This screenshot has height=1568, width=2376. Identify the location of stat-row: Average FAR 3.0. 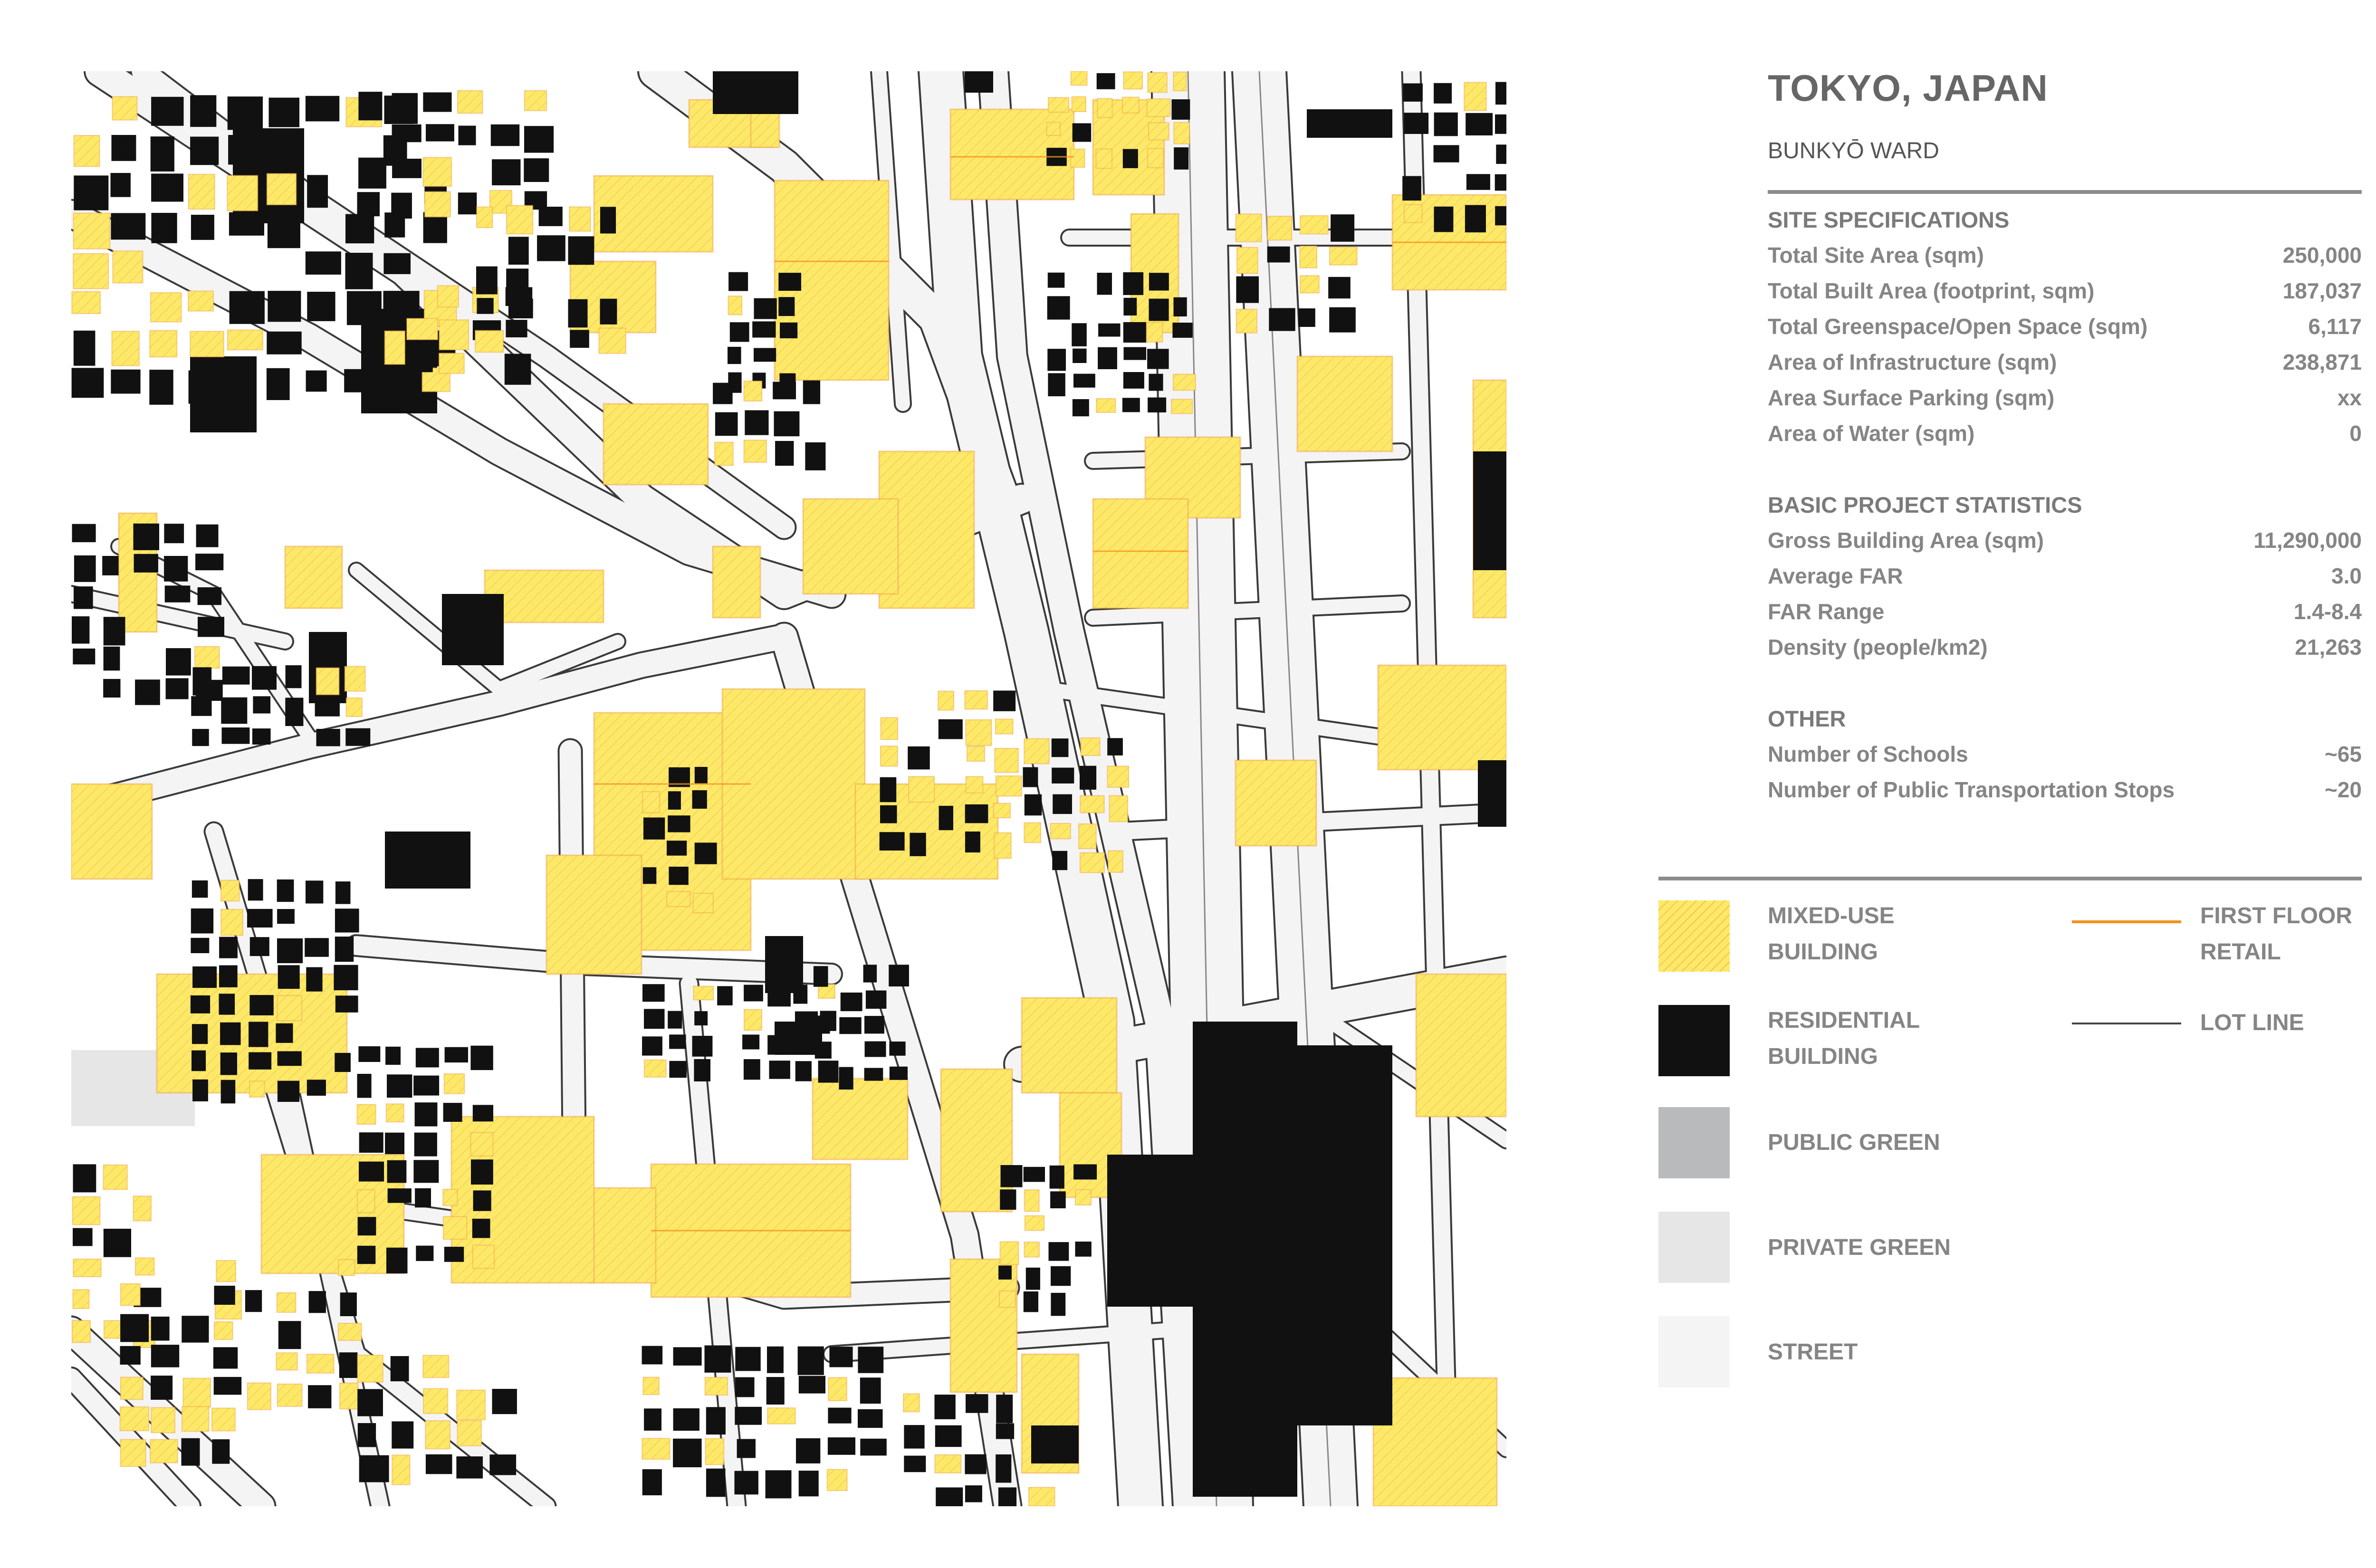
(2065, 577).